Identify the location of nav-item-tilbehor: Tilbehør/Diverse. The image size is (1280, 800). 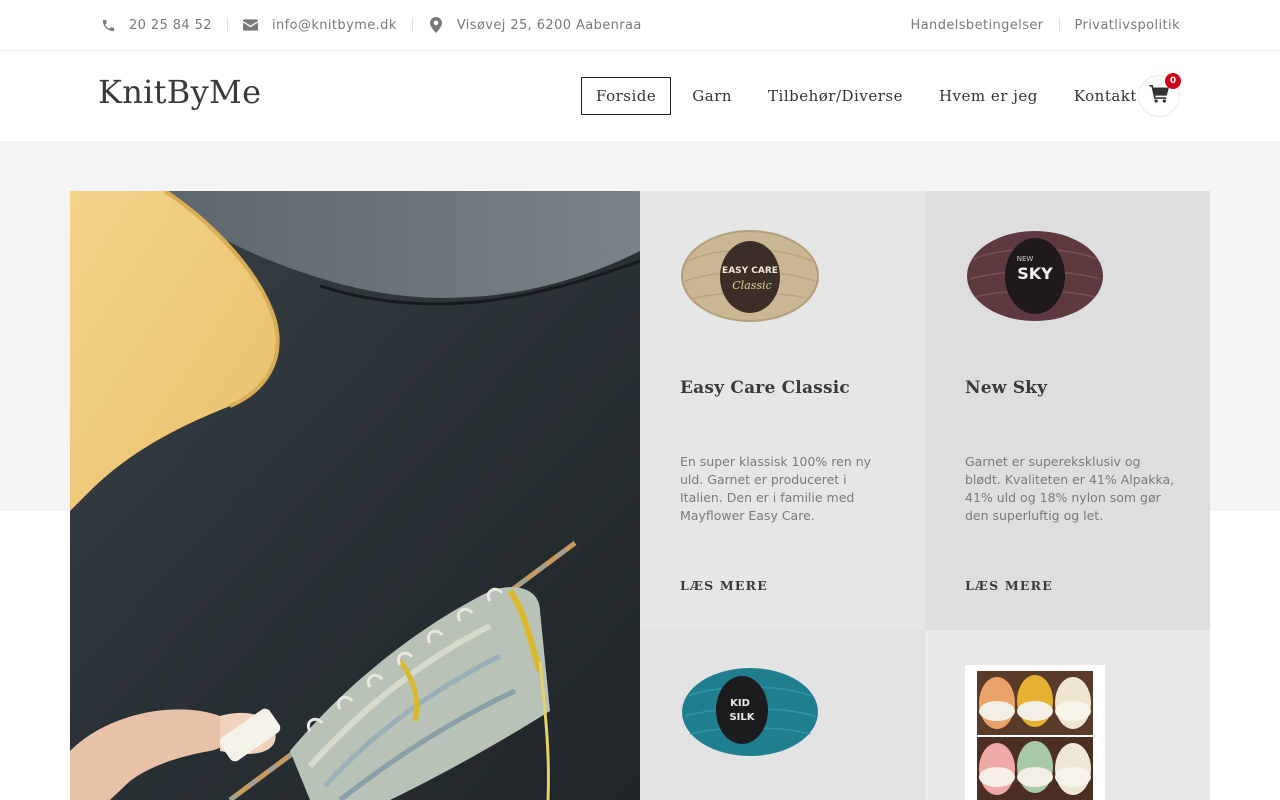
(835, 96).